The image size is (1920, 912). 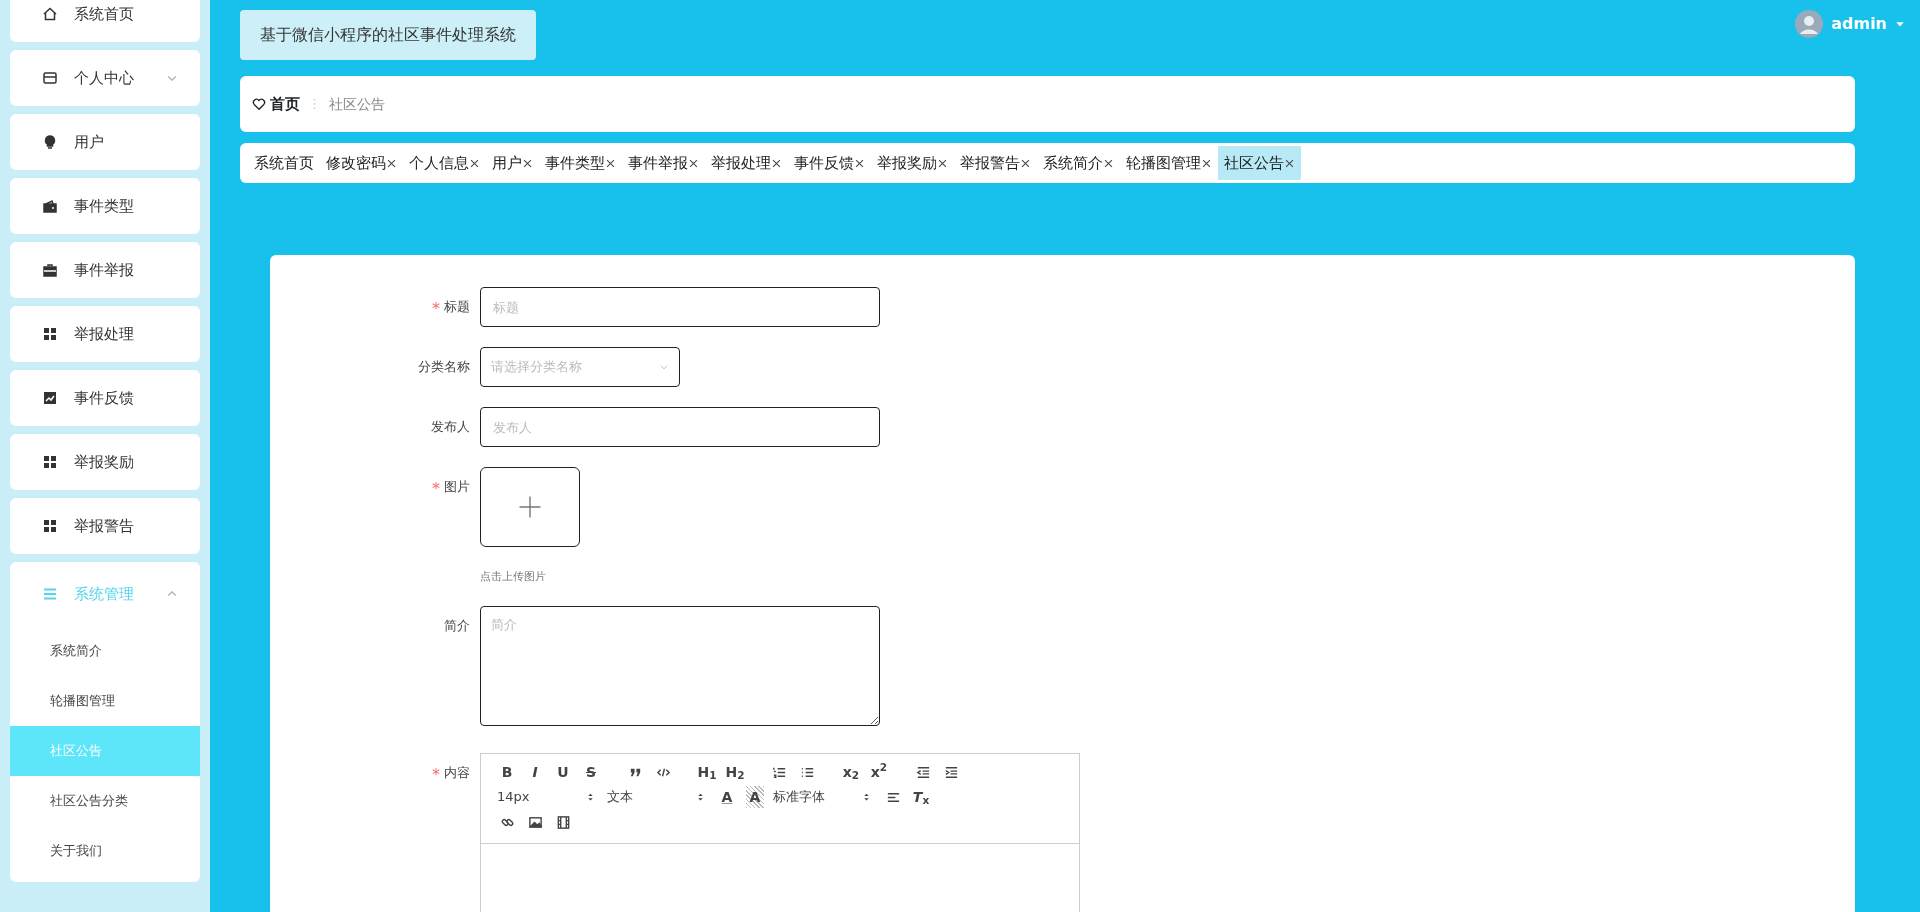 I want to click on tab: 轮播图管理, so click(x=1169, y=163).